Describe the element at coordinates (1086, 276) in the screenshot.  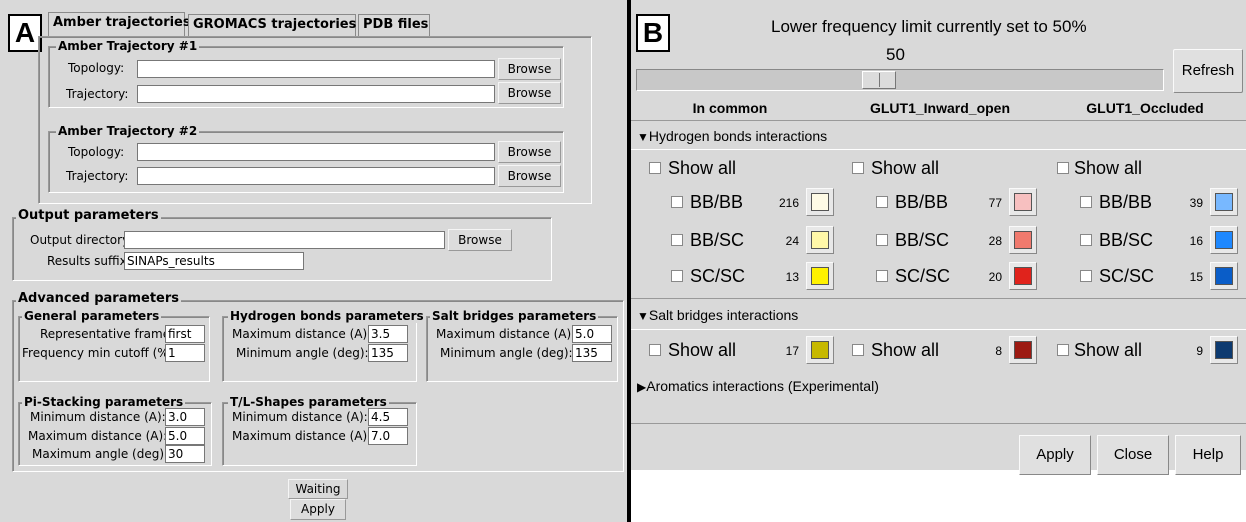
I see `scsc-checkbox-occluded` at that location.